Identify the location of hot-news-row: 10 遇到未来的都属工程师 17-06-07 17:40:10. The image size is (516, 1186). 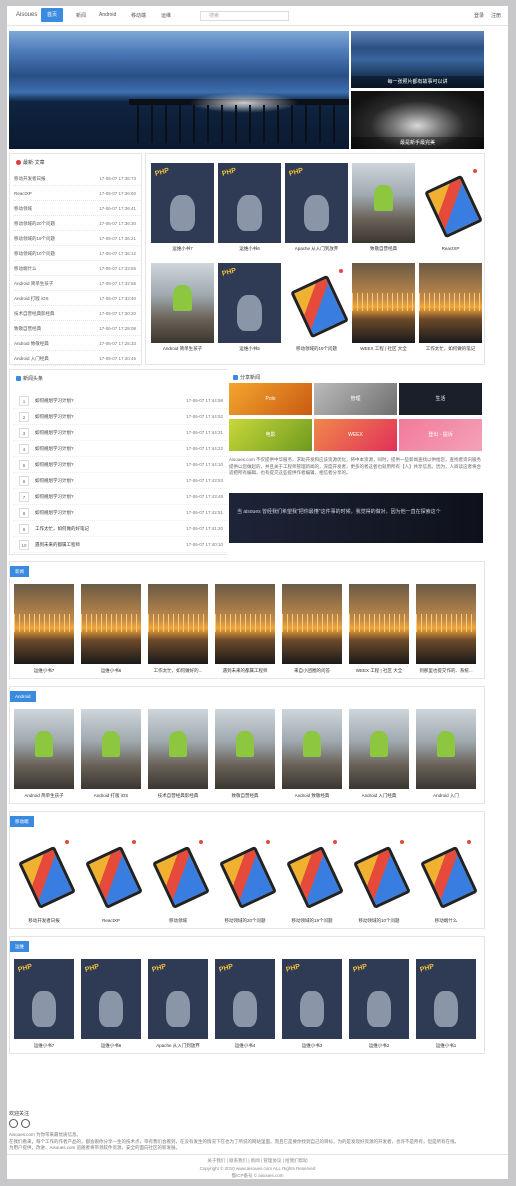
(122, 545).